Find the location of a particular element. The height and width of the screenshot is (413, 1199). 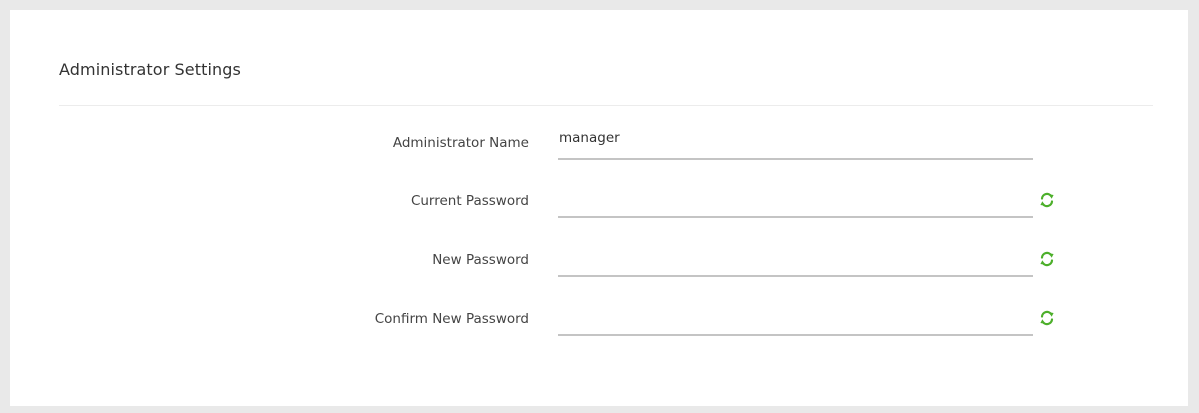

confirm-password-input is located at coordinates (795, 318).